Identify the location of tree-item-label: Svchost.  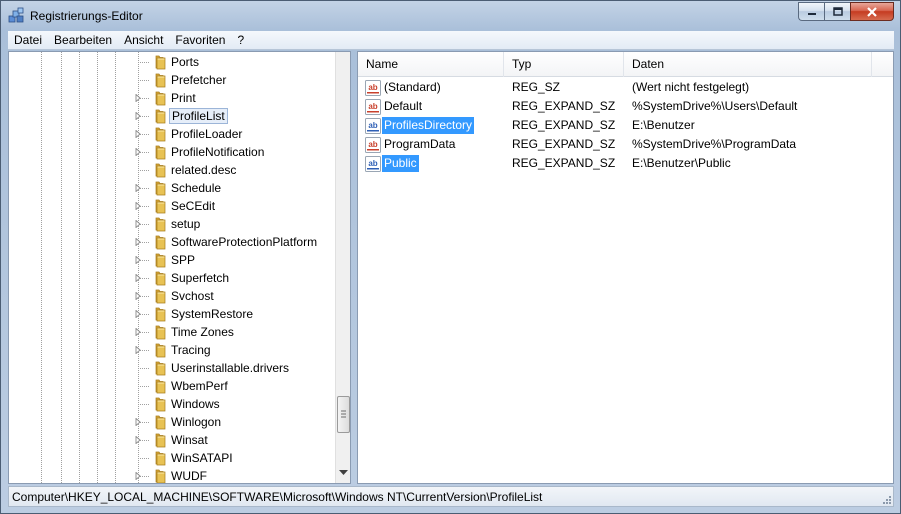
(192, 296).